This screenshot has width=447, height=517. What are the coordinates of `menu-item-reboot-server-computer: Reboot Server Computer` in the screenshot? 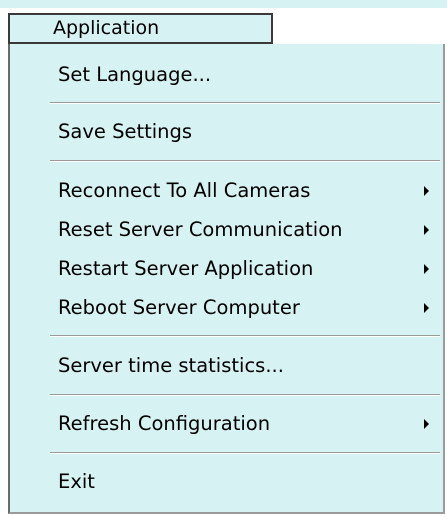 It's located at (226, 308).